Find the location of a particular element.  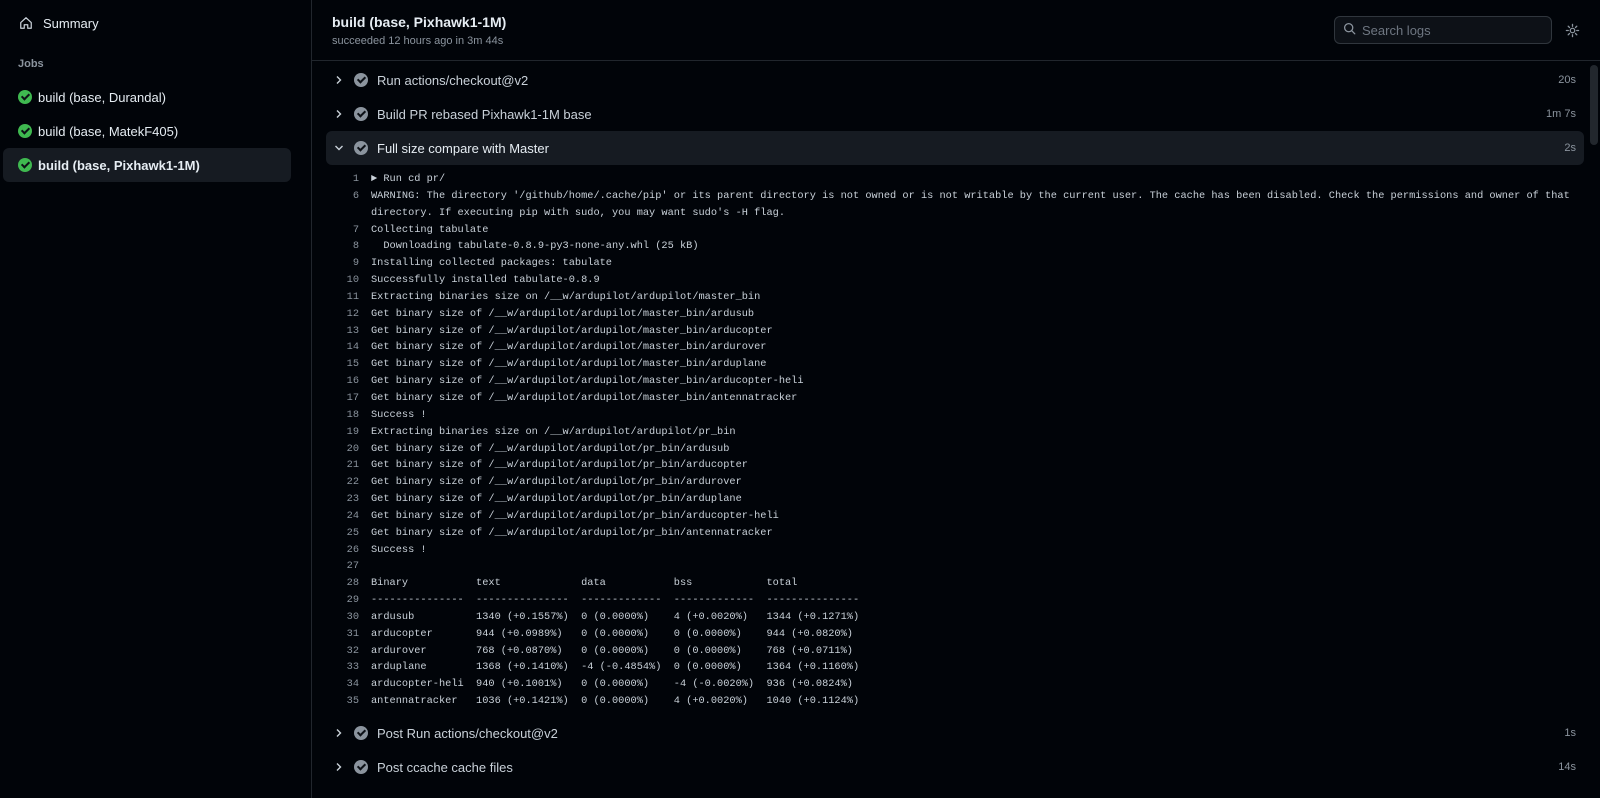

step-full-size-compare: Full size compare with Master 2s is located at coordinates (955, 148).